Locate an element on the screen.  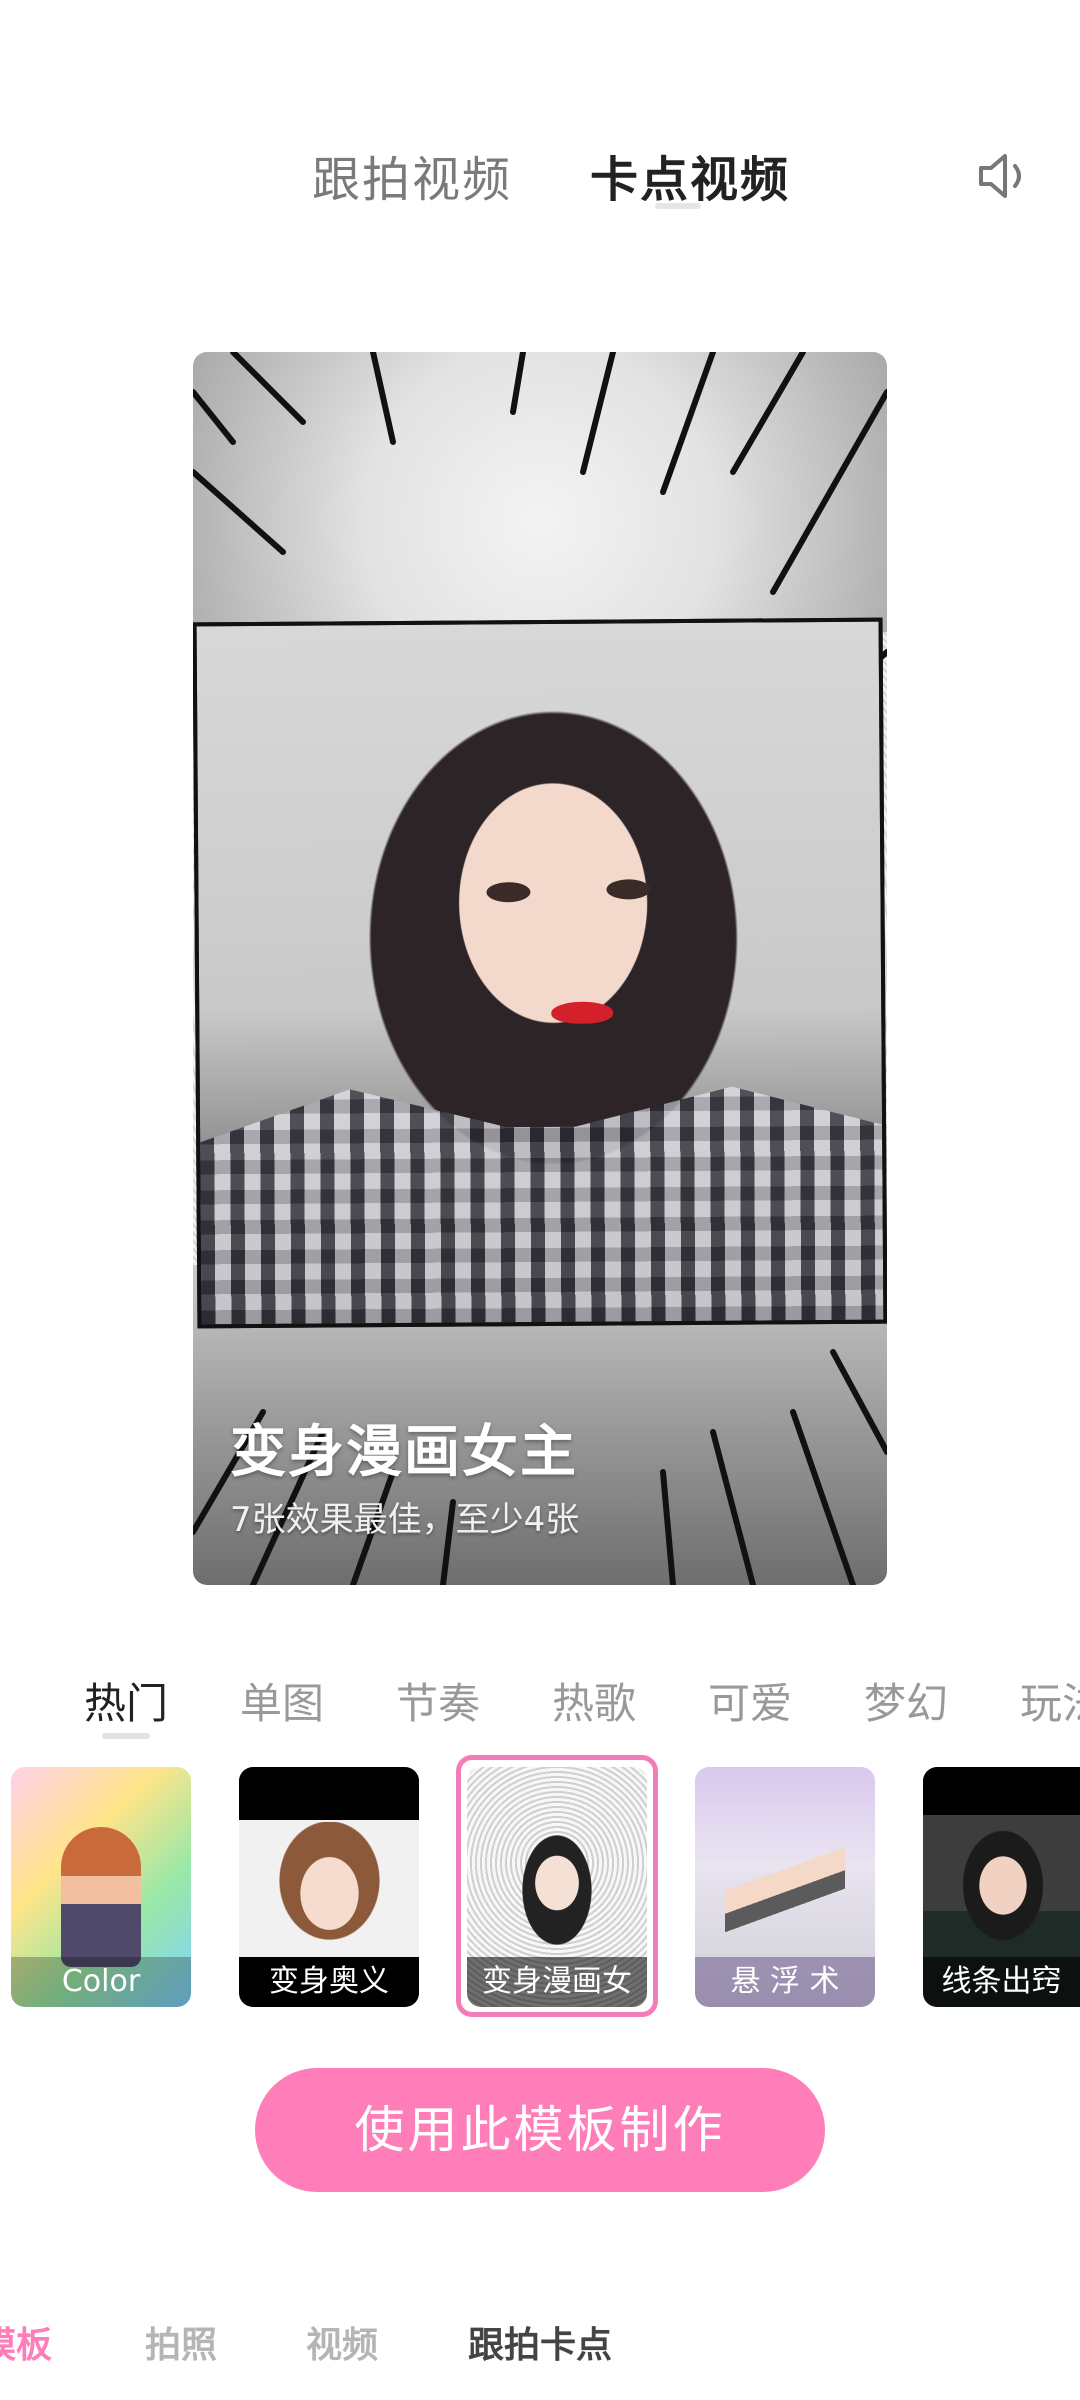
speaker-icon is located at coordinates (1005, 176).